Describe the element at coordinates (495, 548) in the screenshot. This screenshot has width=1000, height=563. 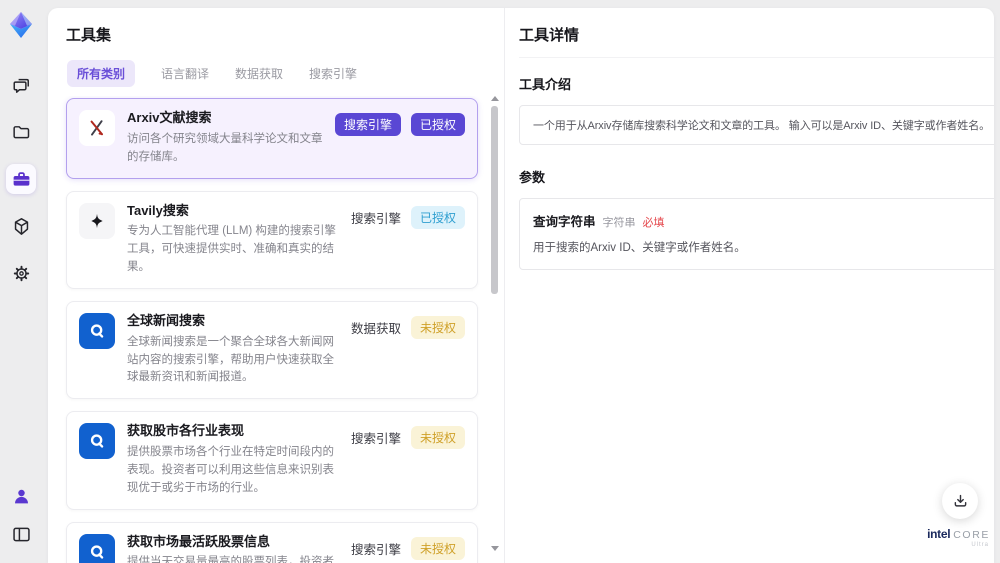
I see `scroll-down-arrow` at that location.